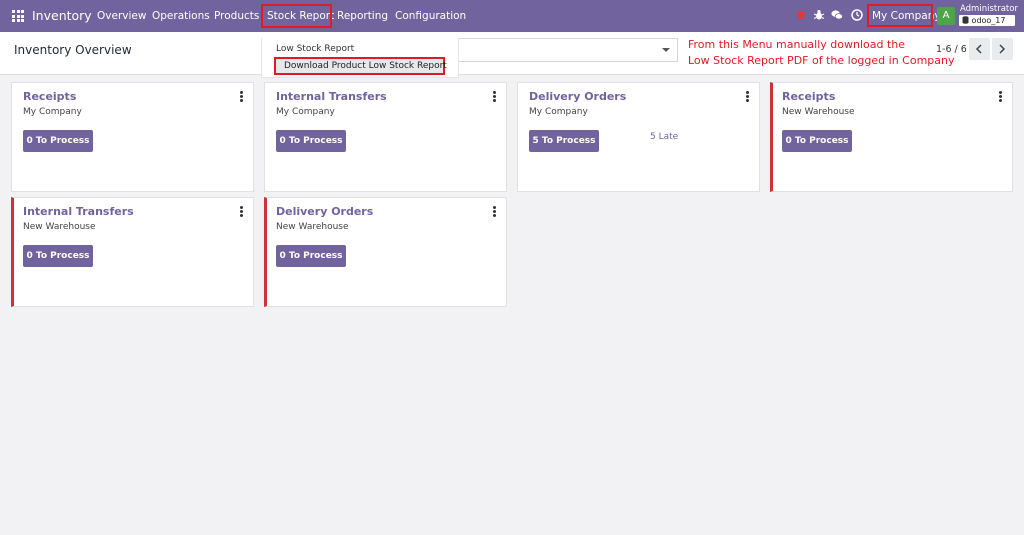 This screenshot has height=535, width=1024. I want to click on user-avatar: A, so click(946, 16).